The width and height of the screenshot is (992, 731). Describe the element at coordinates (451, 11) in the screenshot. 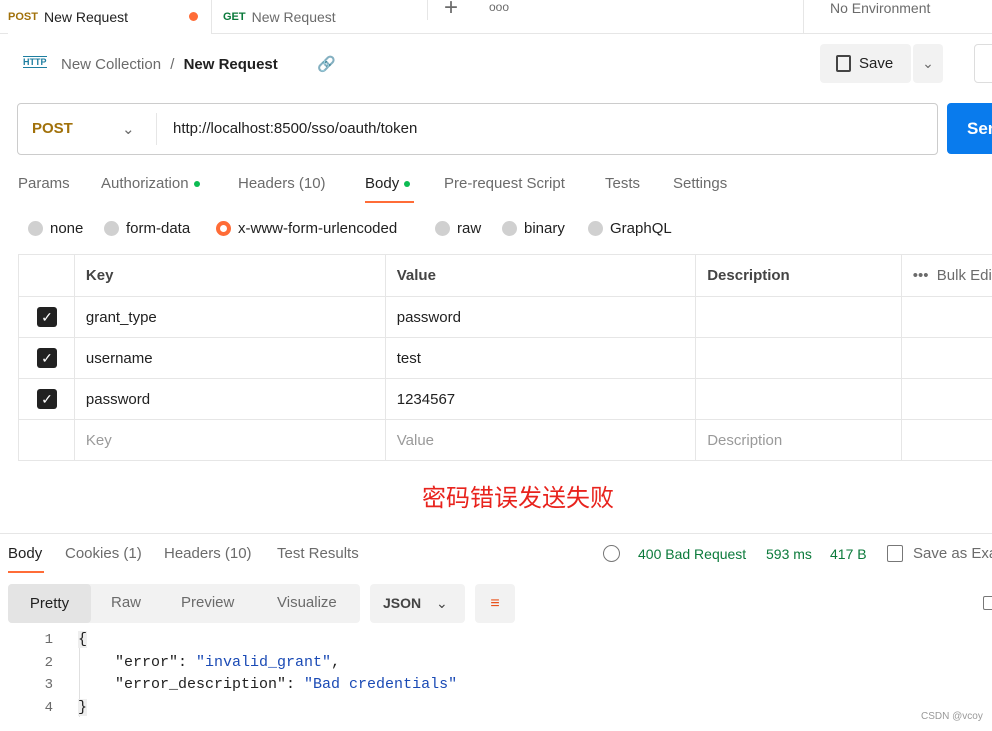

I see `new-tab-plus-icon: +` at that location.